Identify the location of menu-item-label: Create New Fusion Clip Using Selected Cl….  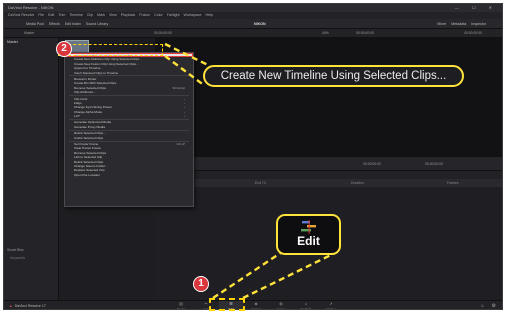
(106, 63).